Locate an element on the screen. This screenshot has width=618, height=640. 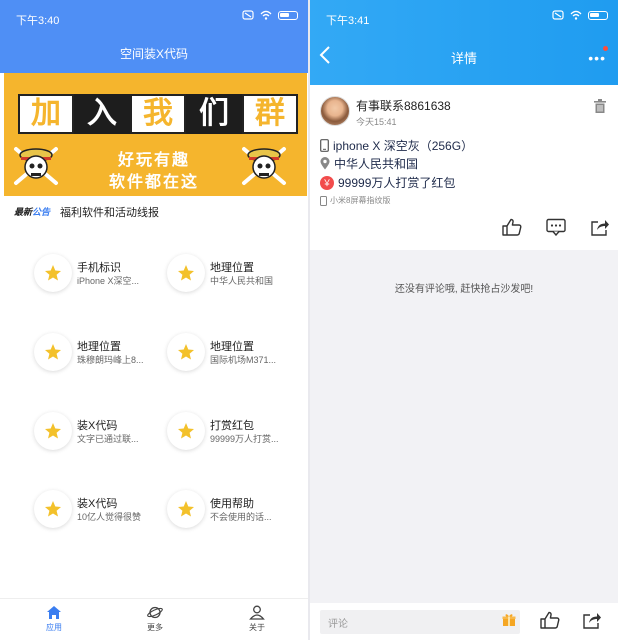
page-title: 详情 is located at coordinates (463, 58).